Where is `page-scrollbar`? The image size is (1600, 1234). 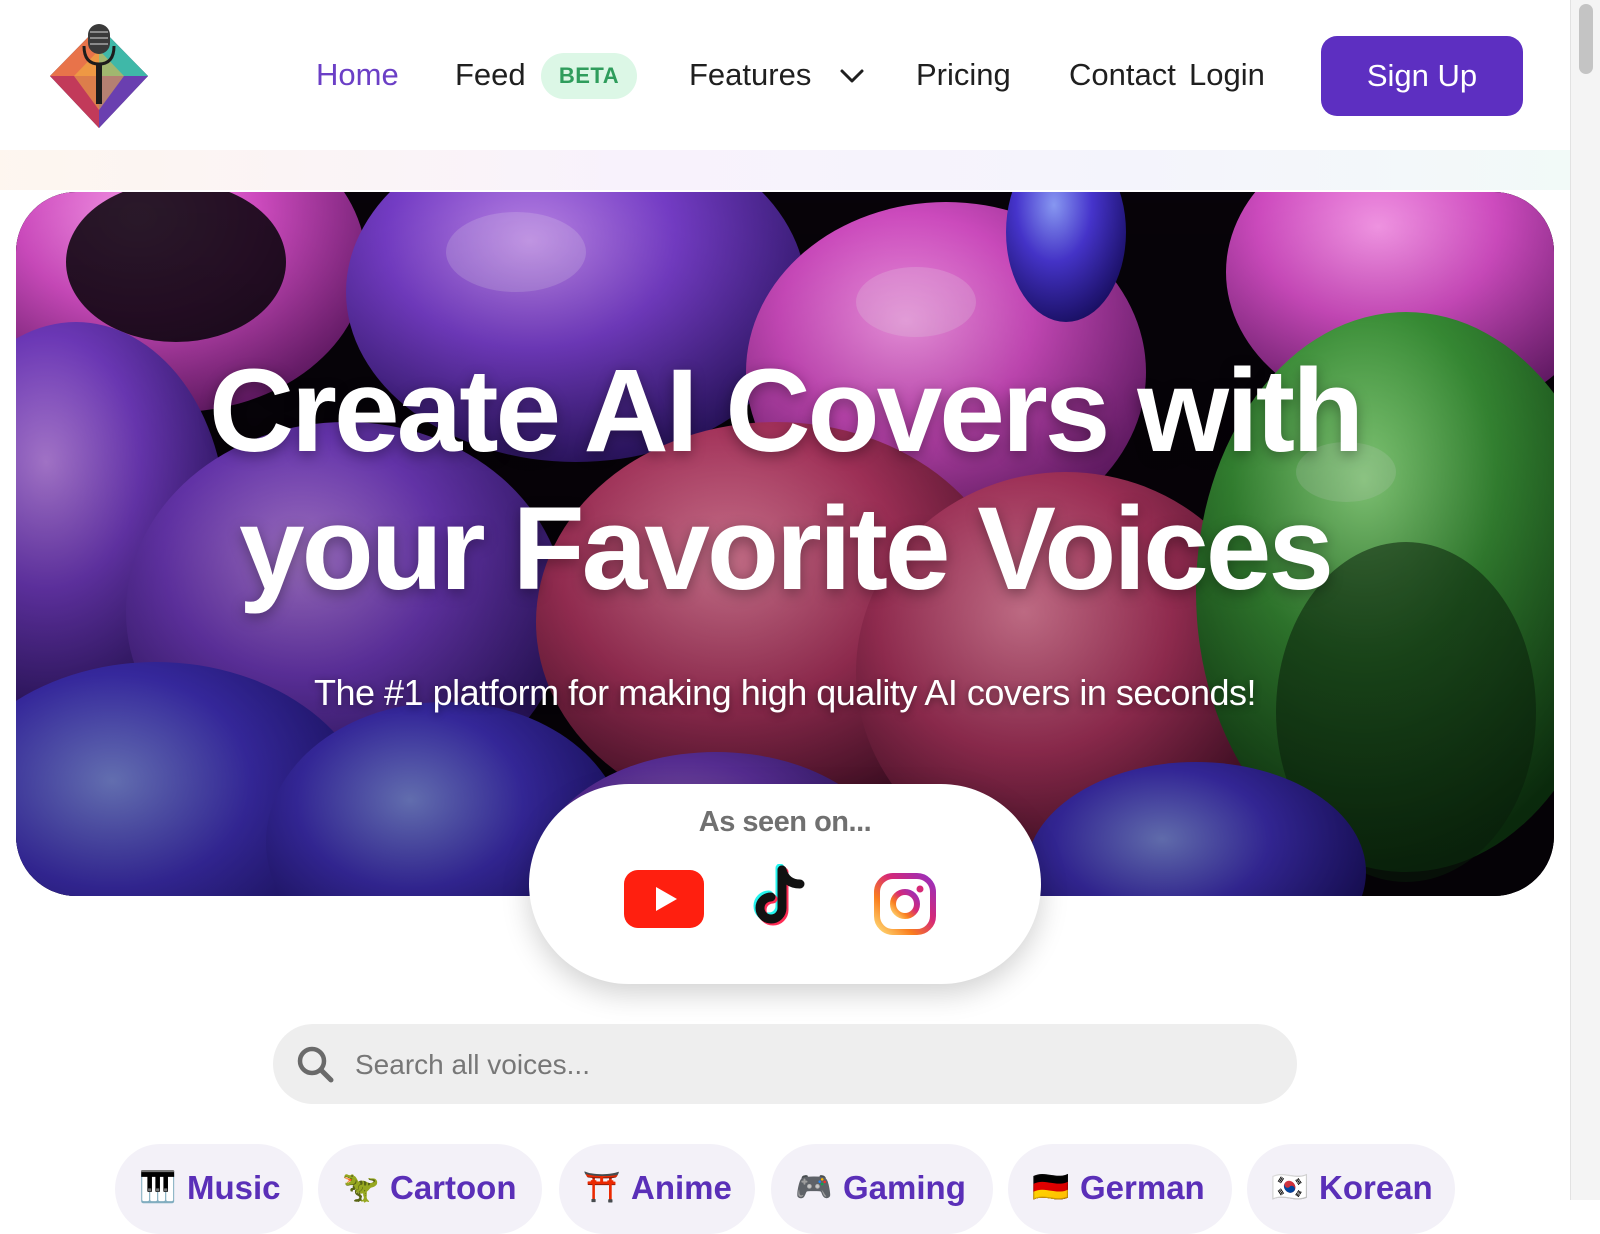 page-scrollbar is located at coordinates (1585, 600).